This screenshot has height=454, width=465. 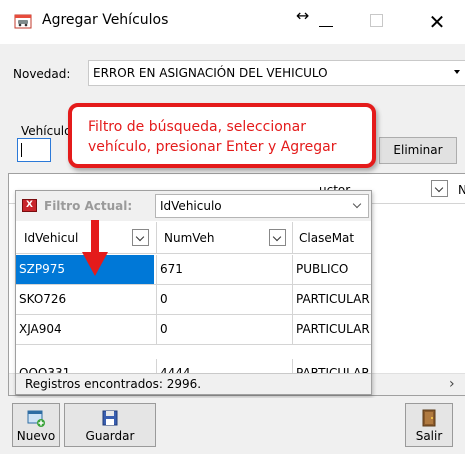 I want to click on novedad-select: ERROR EN ASIGNACIÓN DEL VEHICULO, so click(x=276, y=73).